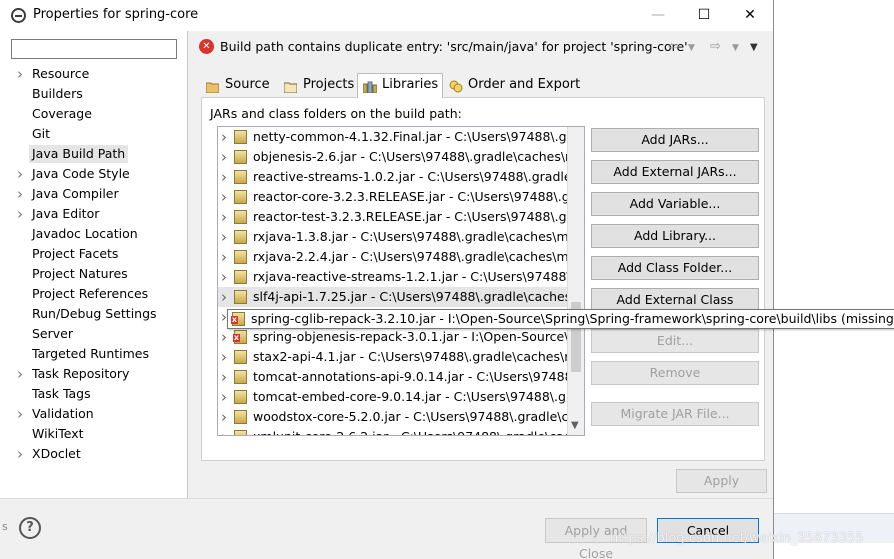 This screenshot has height=559, width=894. Describe the element at coordinates (735, 48) in the screenshot. I see `forward-menu-chevron-icon: ▼` at that location.